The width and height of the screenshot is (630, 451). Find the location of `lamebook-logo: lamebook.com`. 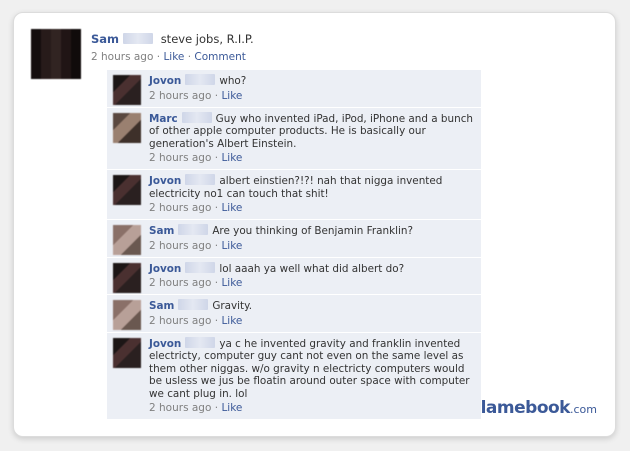

lamebook-logo: lamebook.com is located at coordinates (539, 408).